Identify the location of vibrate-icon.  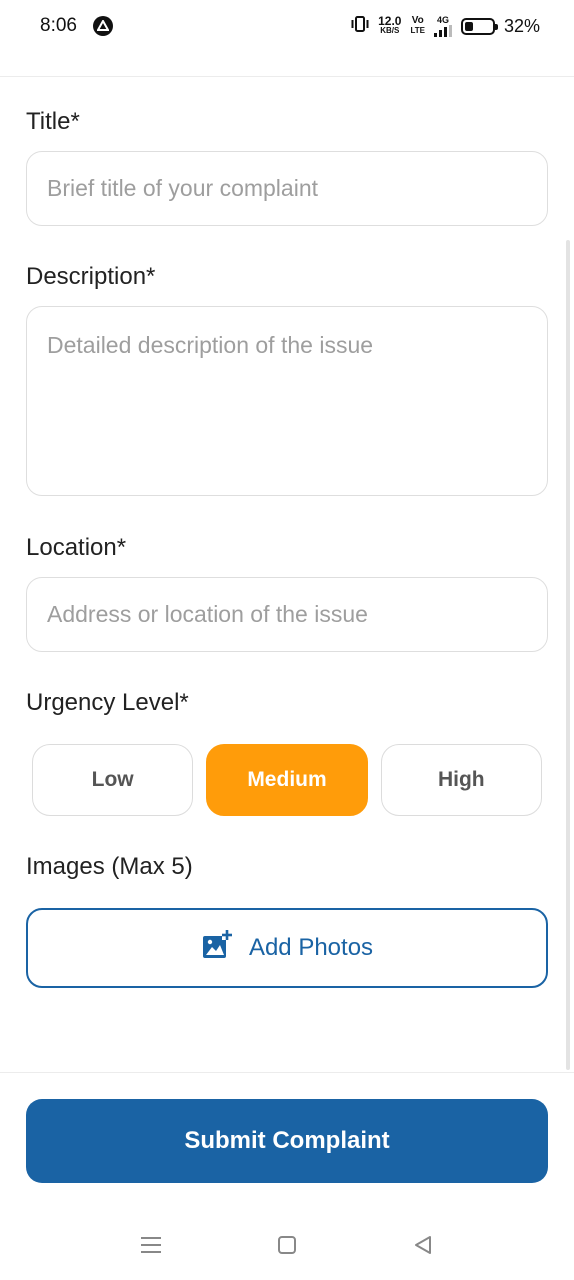
(360, 26).